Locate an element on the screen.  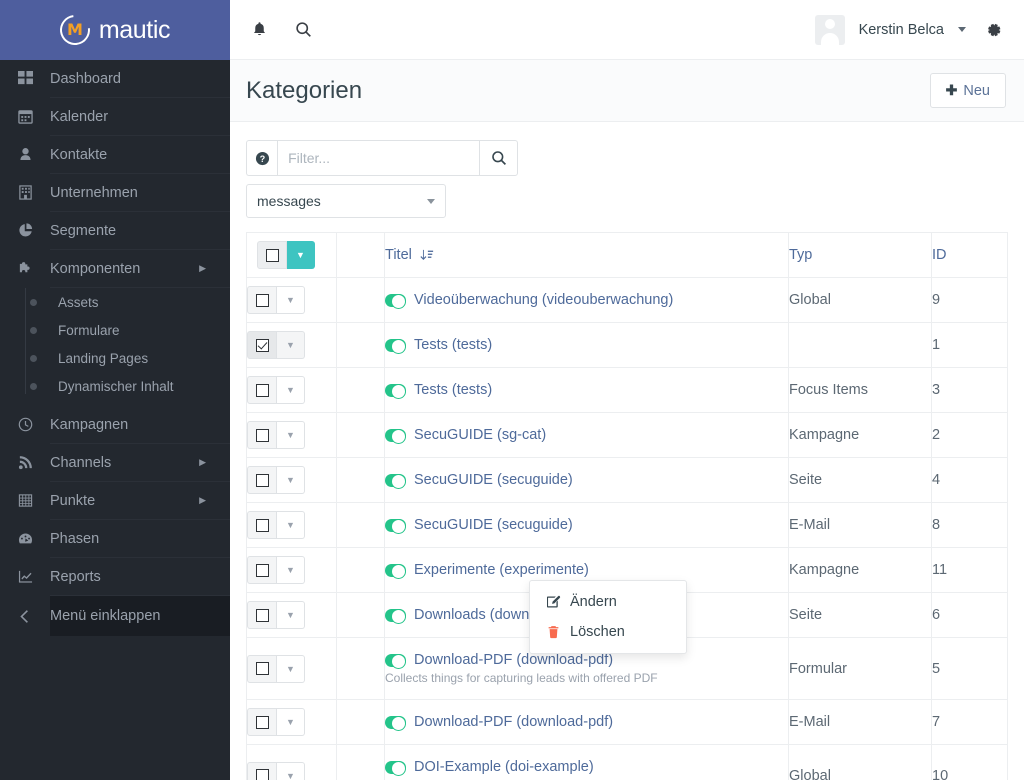
sidebar-item-landing-pages: Landing Pages is located at coordinates (130, 358).